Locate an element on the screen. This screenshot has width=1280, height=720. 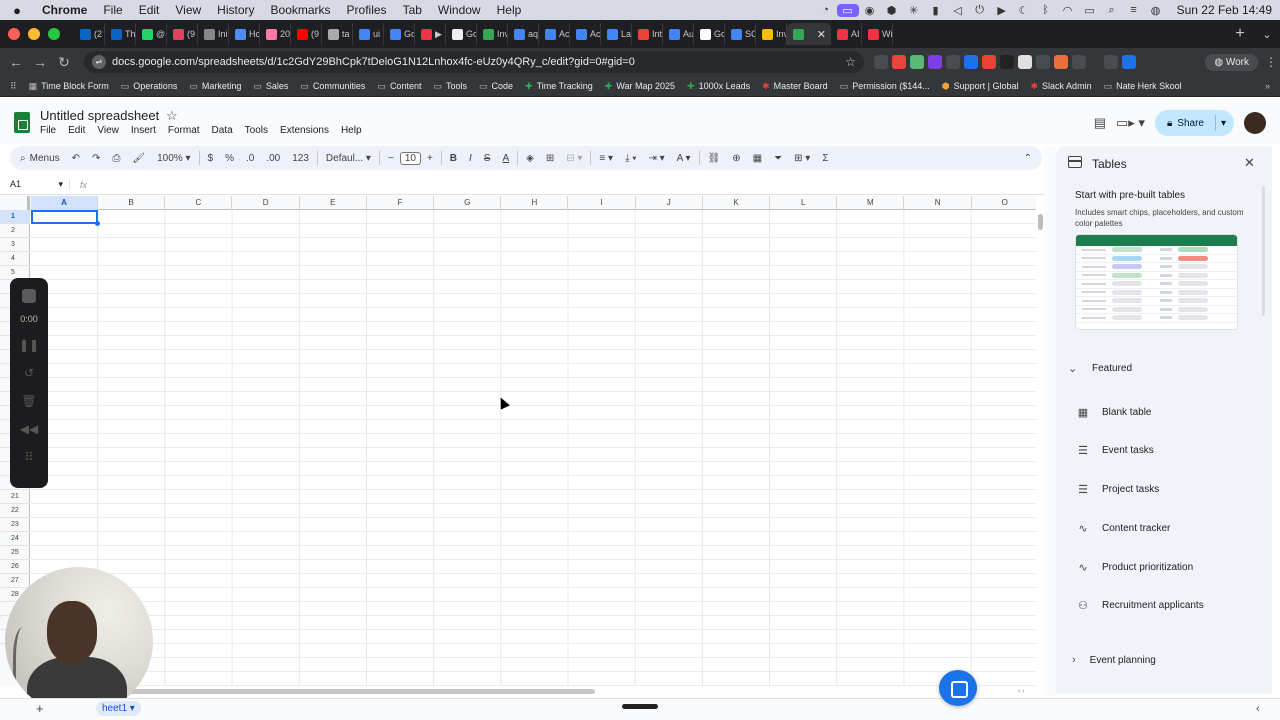
column-header-e: E is located at coordinates (333, 203).